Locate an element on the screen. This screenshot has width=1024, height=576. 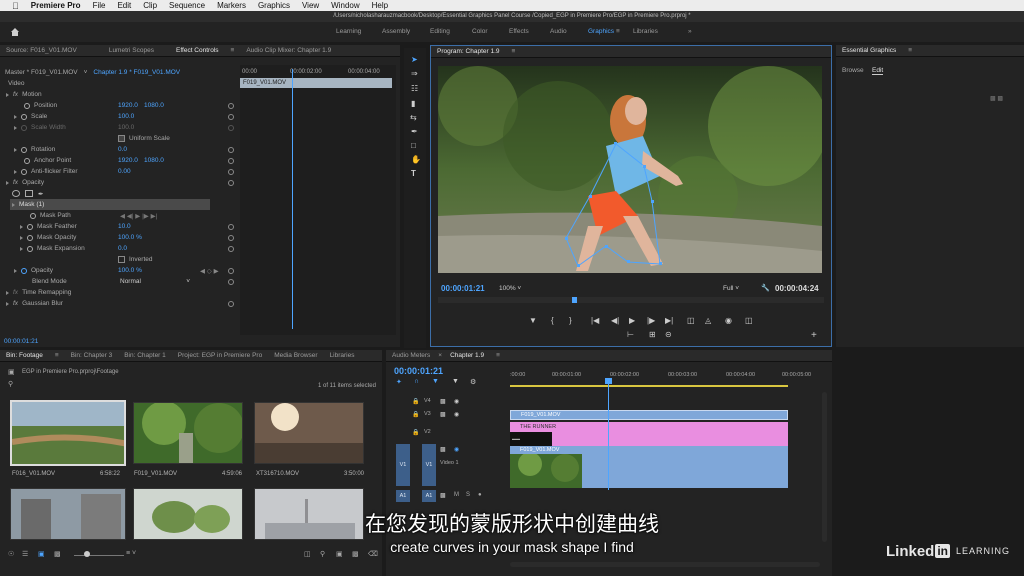
menu-clip: Clip is located at coordinates (150, 5).